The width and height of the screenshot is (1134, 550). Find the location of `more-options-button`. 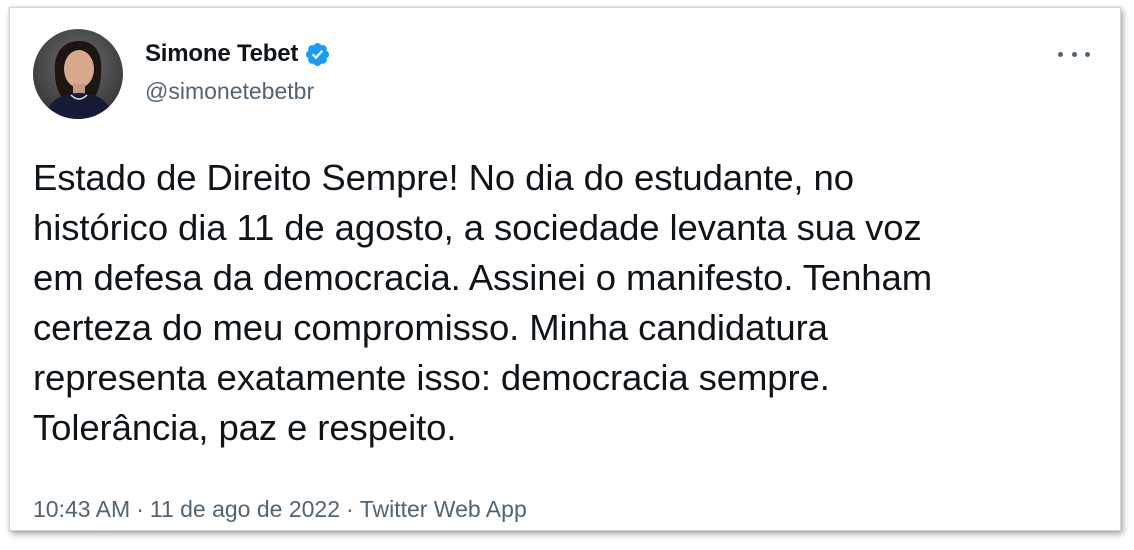

more-options-button is located at coordinates (1074, 54).